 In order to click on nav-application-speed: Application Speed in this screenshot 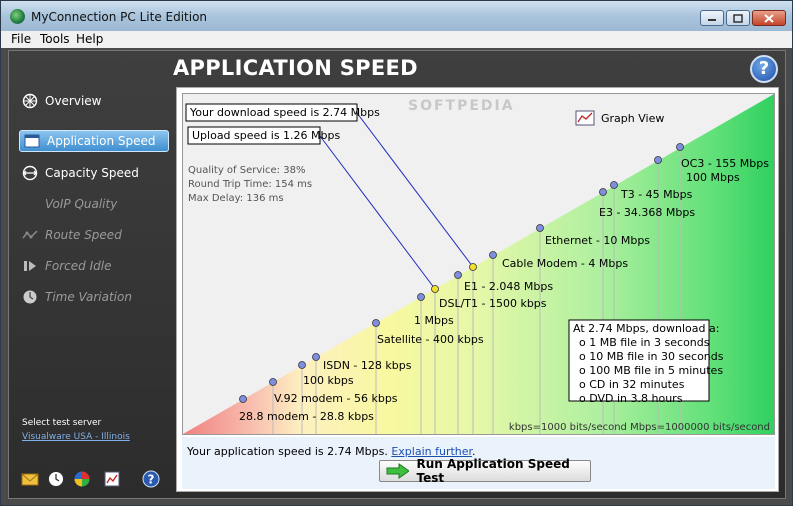, I will do `click(94, 141)`.